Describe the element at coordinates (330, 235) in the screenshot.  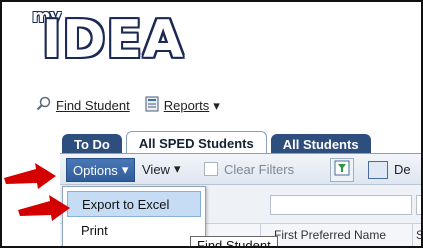
I see `column-header-first-preferred-name: First Preferred Name` at that location.